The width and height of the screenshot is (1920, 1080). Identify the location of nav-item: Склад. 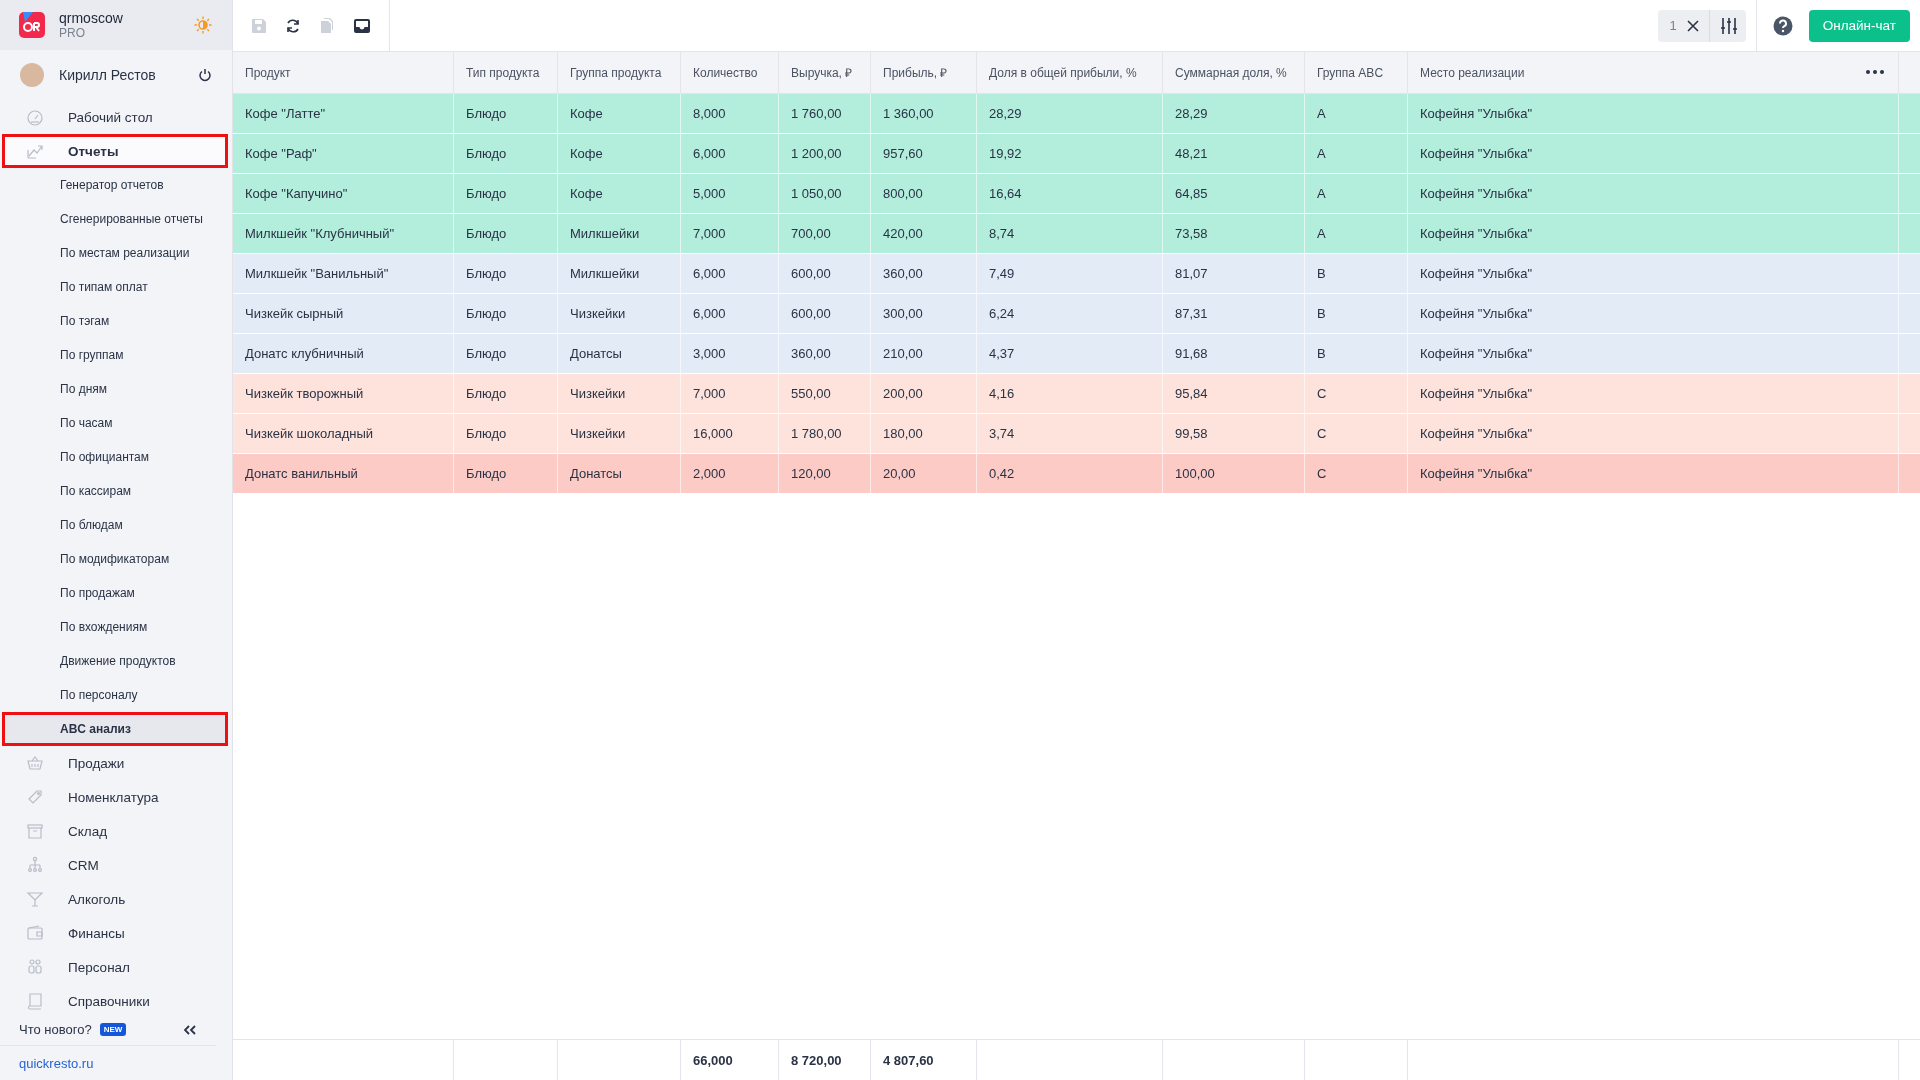
(115, 831).